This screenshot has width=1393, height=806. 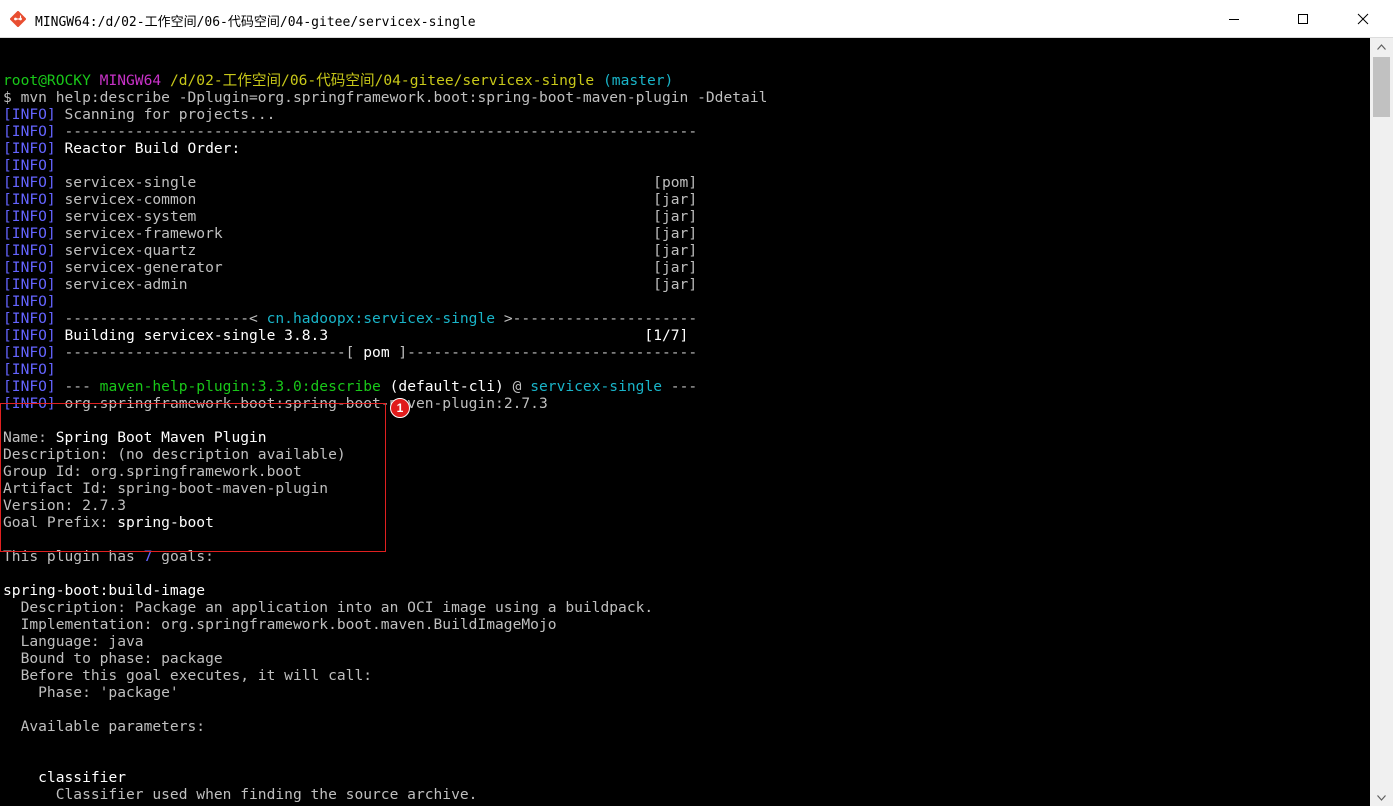 What do you see at coordinates (385, 658) in the screenshot?
I see `terminal-line: Bound to phase: package` at bounding box center [385, 658].